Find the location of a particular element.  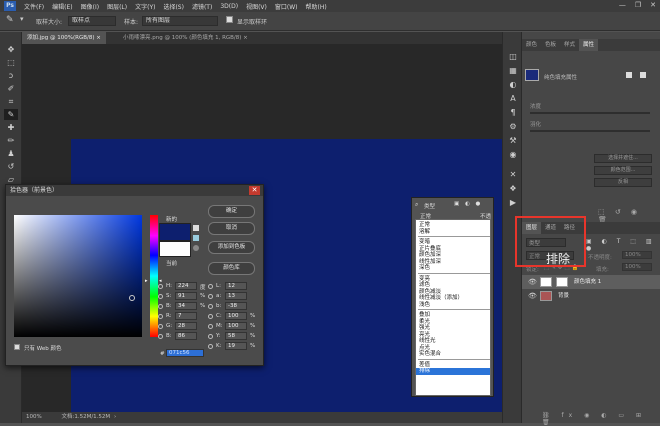

hex-input: 071c56 is located at coordinates (185, 353).